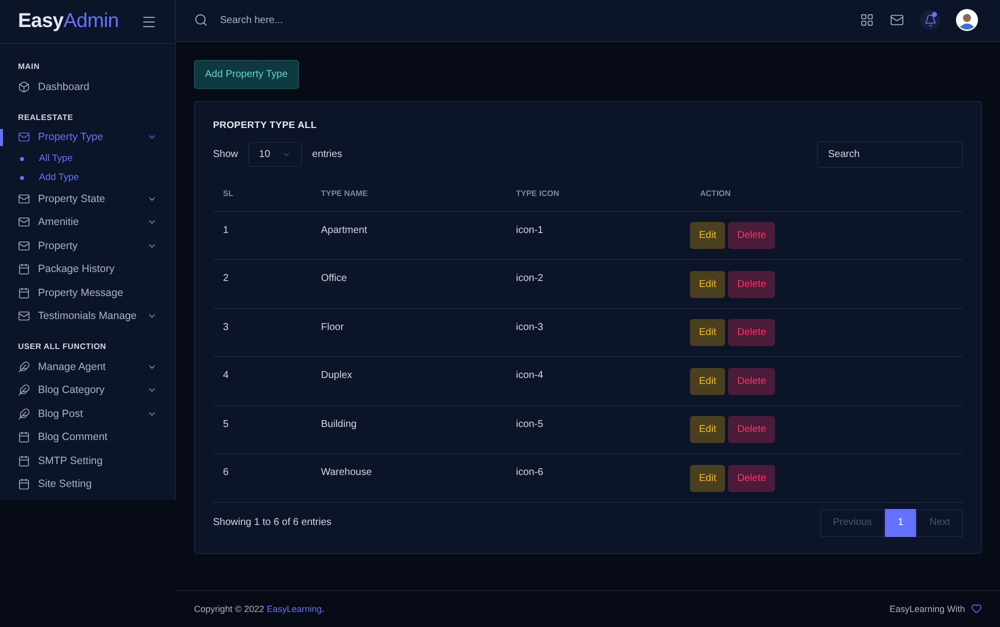 This screenshot has height=627, width=1000. What do you see at coordinates (87, 198) in the screenshot?
I see `sidebar-item: Property State` at bounding box center [87, 198].